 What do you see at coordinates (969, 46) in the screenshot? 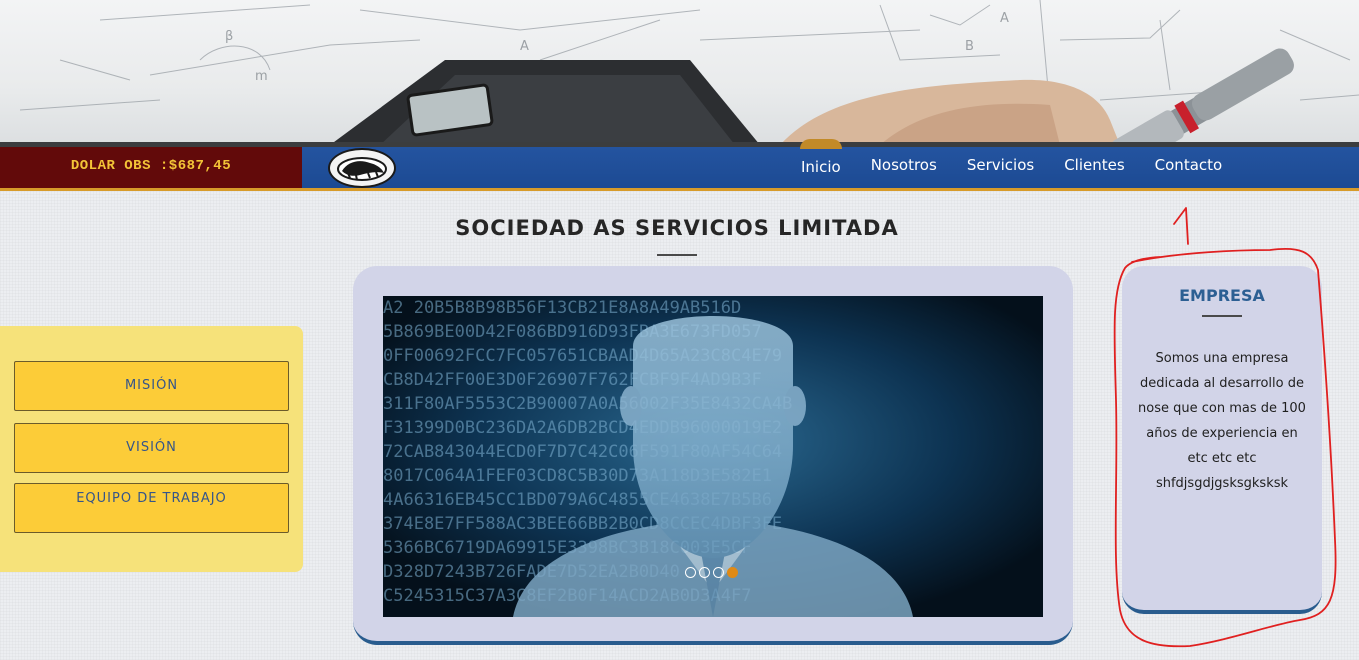
I see `svg-text: B` at bounding box center [969, 46].